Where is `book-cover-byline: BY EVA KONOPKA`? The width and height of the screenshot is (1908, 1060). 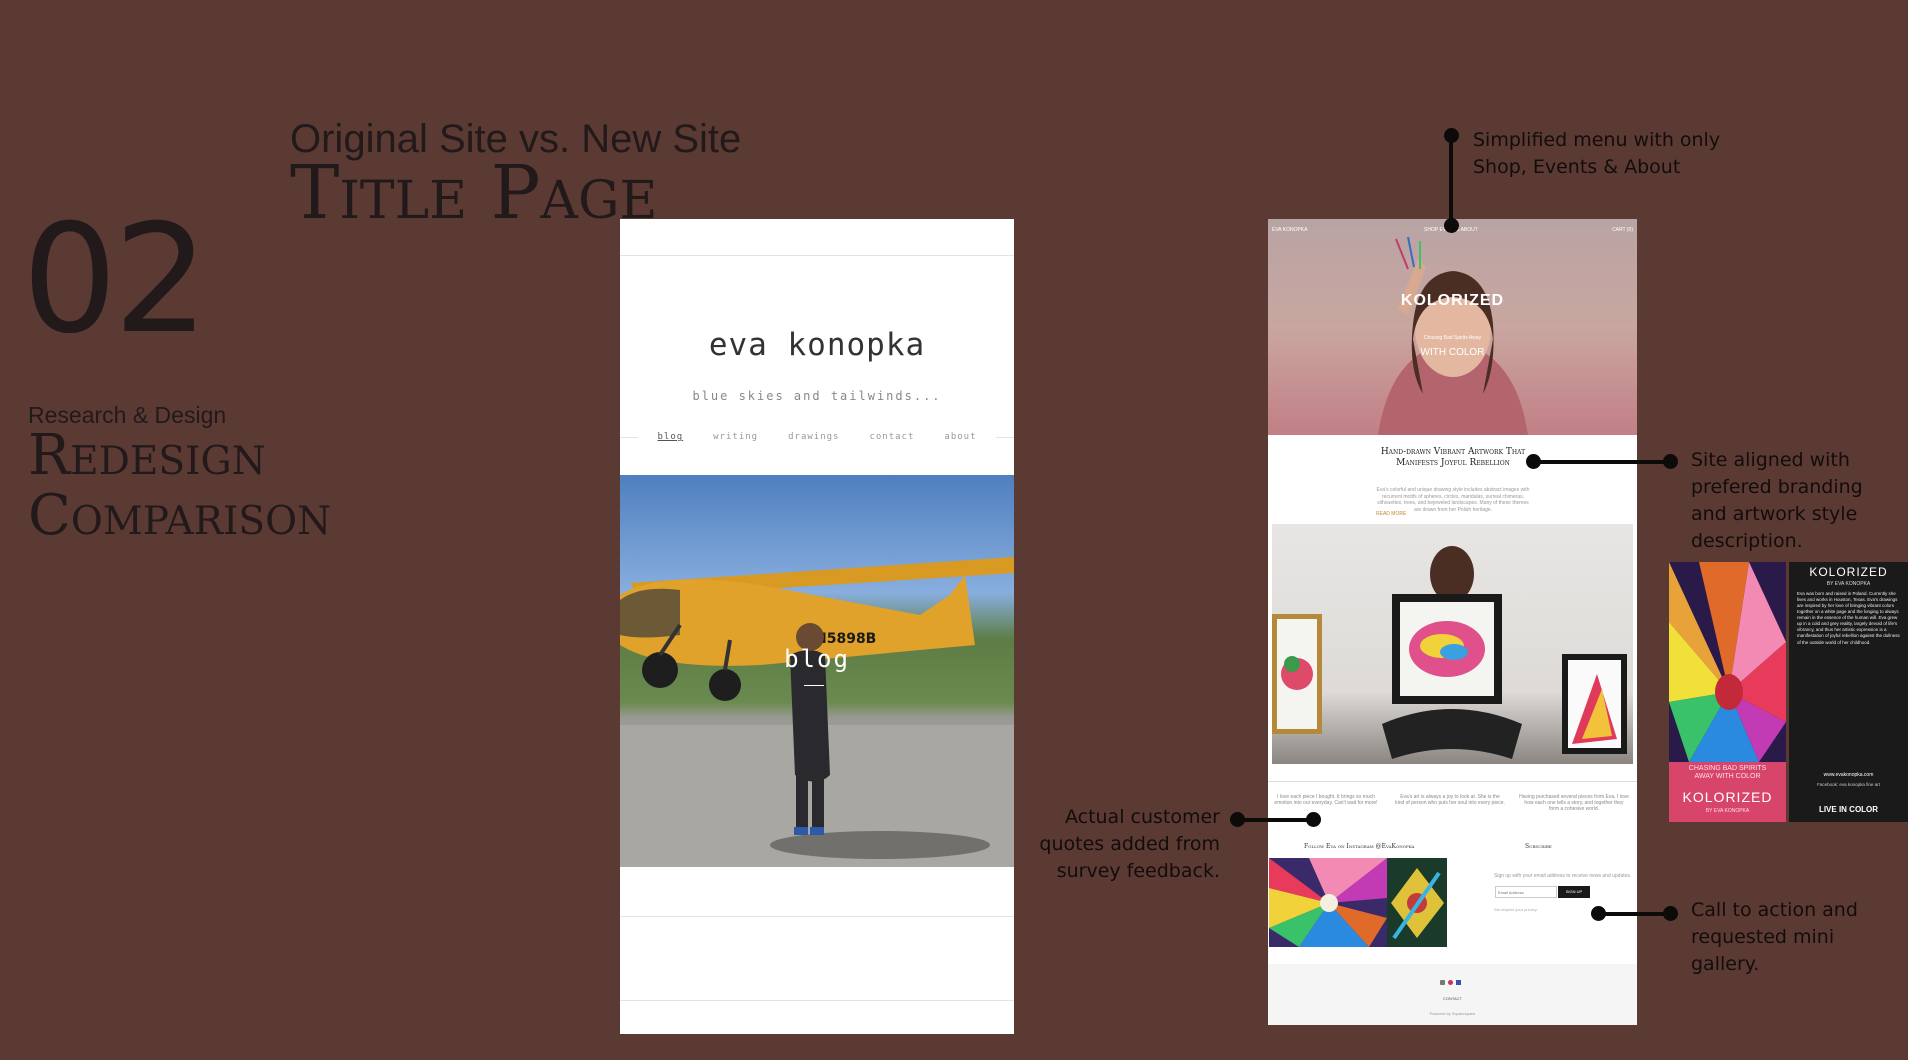 book-cover-byline: BY EVA KONOPKA is located at coordinates (1727, 811).